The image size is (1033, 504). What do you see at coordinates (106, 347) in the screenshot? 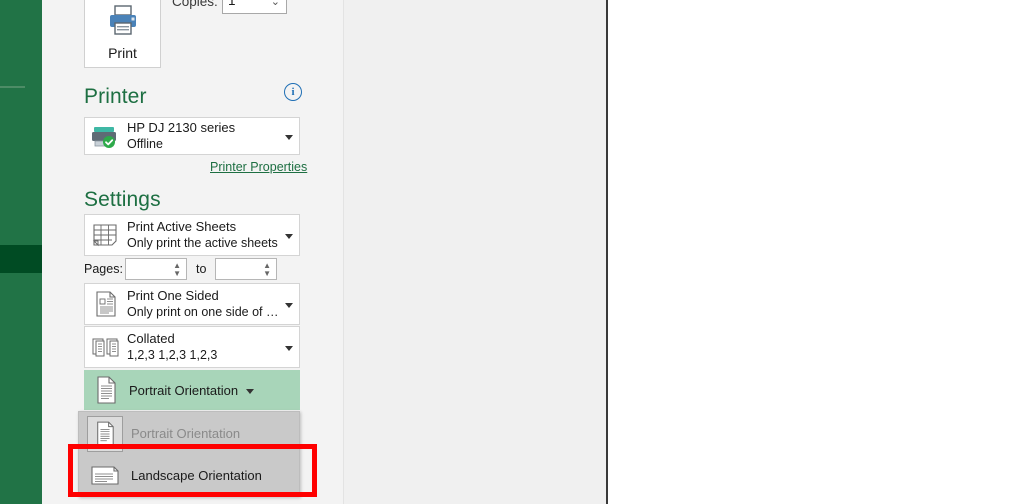
I see `collated-pages-icon` at bounding box center [106, 347].